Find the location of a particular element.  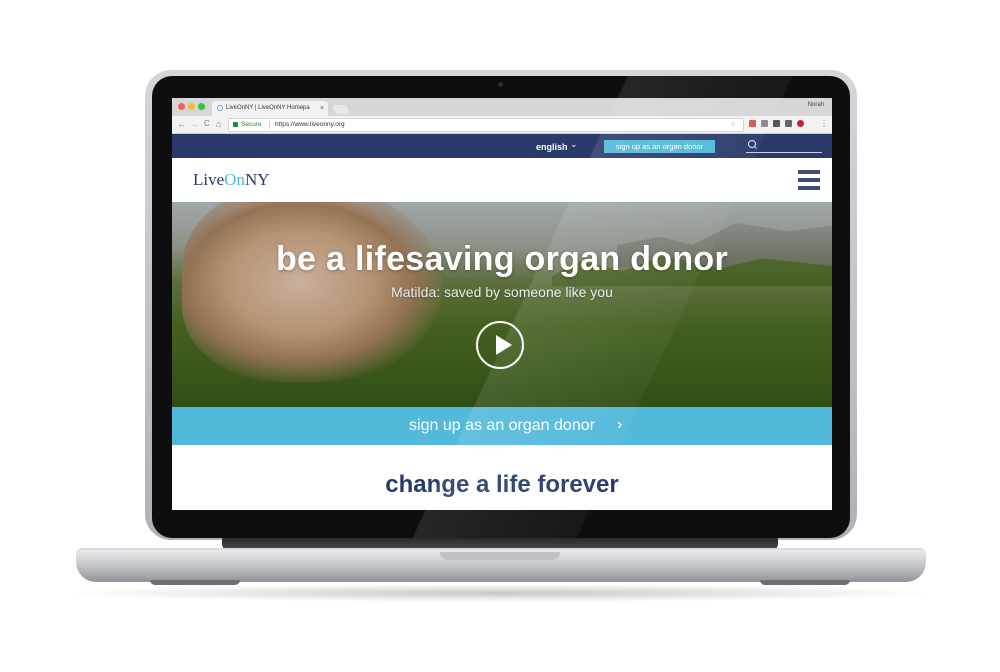

hamburger-menu-icon is located at coordinates (809, 180).